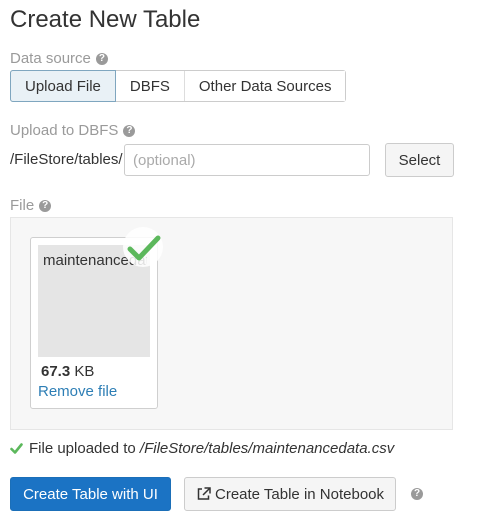 The height and width of the screenshot is (527, 488). I want to click on data-source-label-row: Data source ?, so click(59, 58).